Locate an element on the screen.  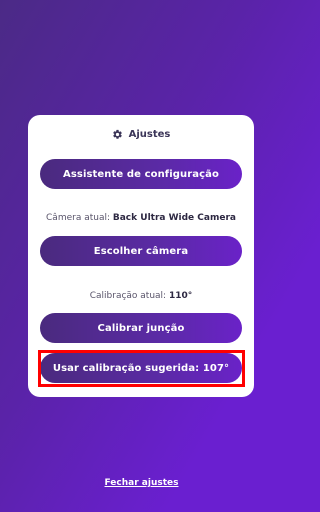
use-suggested-calibration-button-label: Usar calibração sugerida: 107° is located at coordinates (141, 368).